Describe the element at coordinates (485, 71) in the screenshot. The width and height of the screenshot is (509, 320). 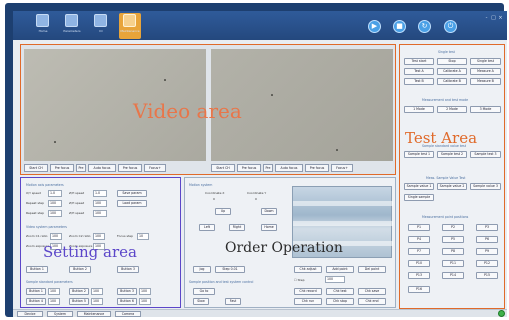
I see `measure-a-button: Measure A` at that location.